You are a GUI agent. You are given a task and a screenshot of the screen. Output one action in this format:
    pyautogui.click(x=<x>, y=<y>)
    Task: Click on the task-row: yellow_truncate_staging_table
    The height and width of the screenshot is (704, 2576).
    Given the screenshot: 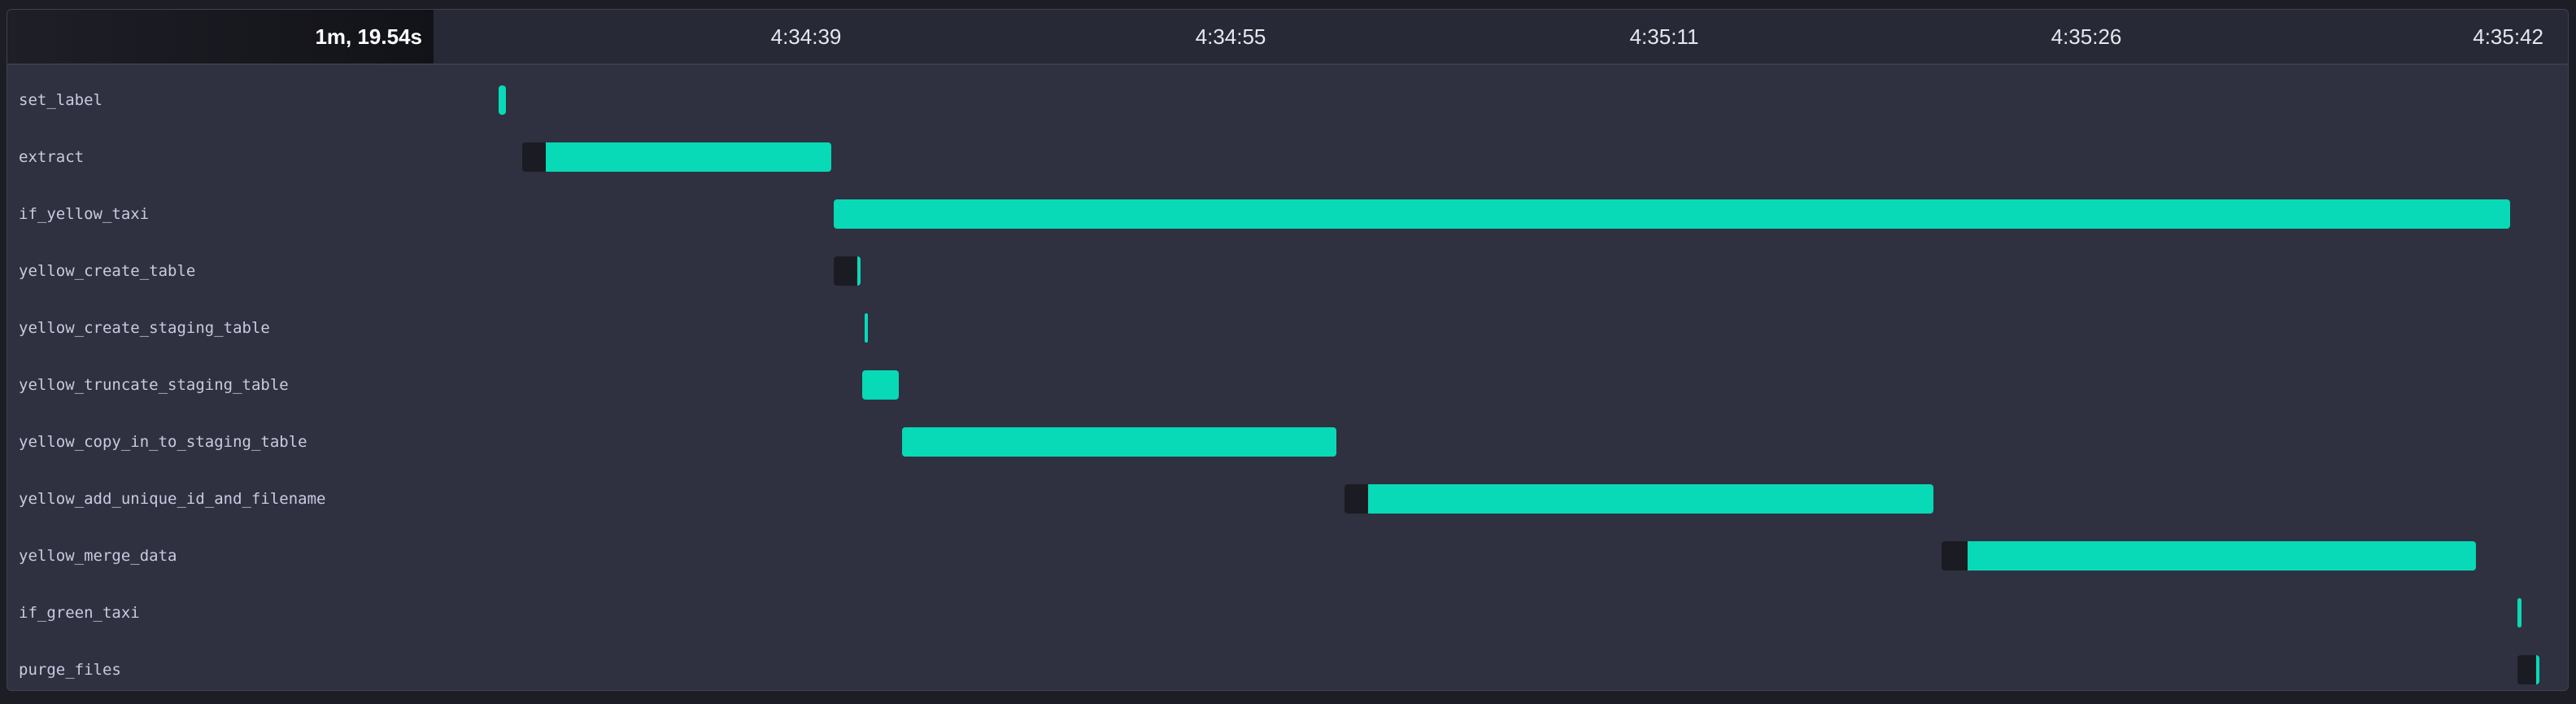 What is the action you would take?
    pyautogui.click(x=1287, y=385)
    